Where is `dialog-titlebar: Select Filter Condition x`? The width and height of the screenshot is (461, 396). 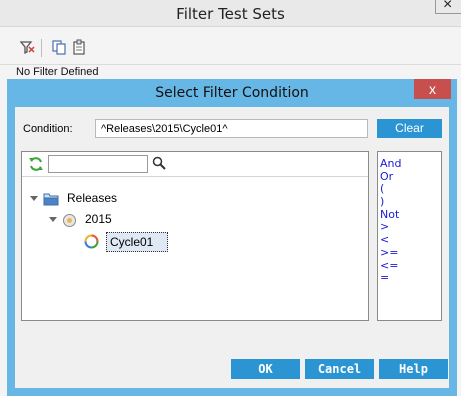 dialog-titlebar: Select Filter Condition x is located at coordinates (232, 92).